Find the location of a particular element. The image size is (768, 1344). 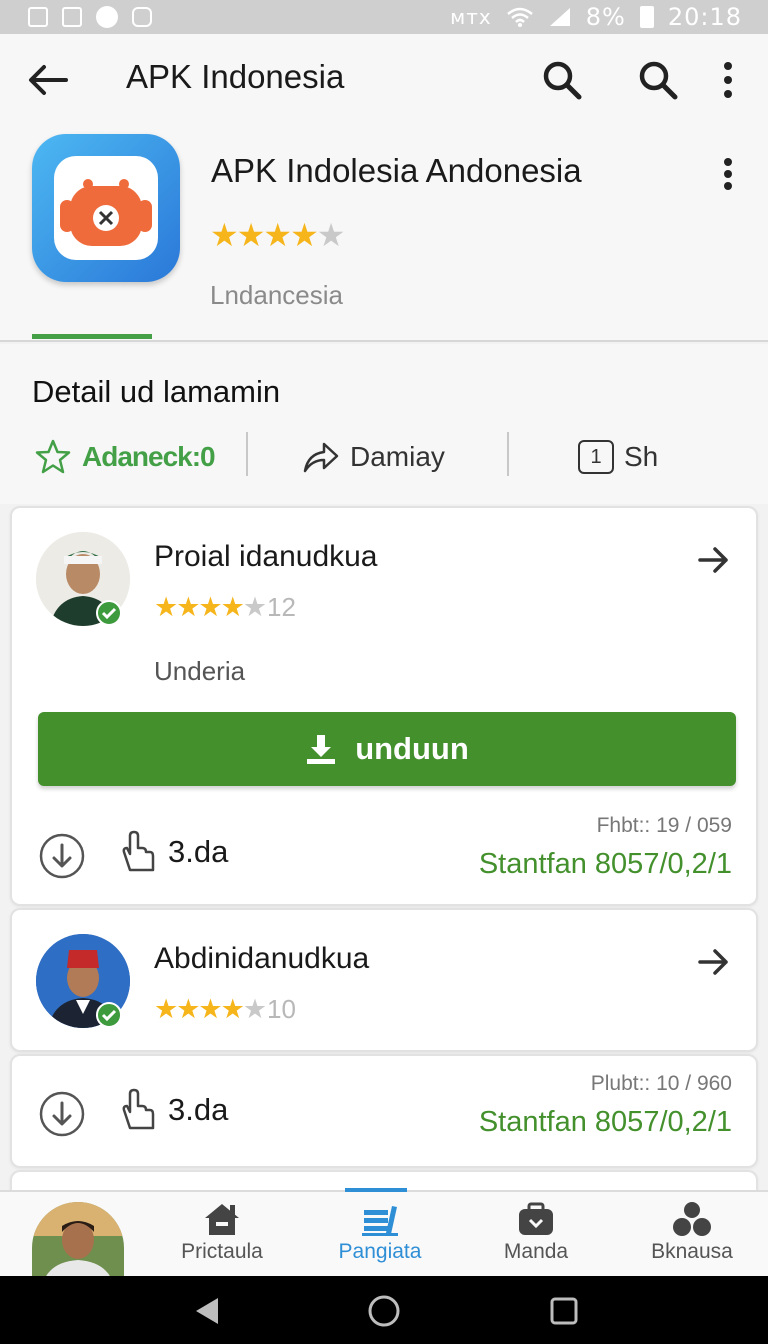

card-rating-count: 10 is located at coordinates (281, 1009).